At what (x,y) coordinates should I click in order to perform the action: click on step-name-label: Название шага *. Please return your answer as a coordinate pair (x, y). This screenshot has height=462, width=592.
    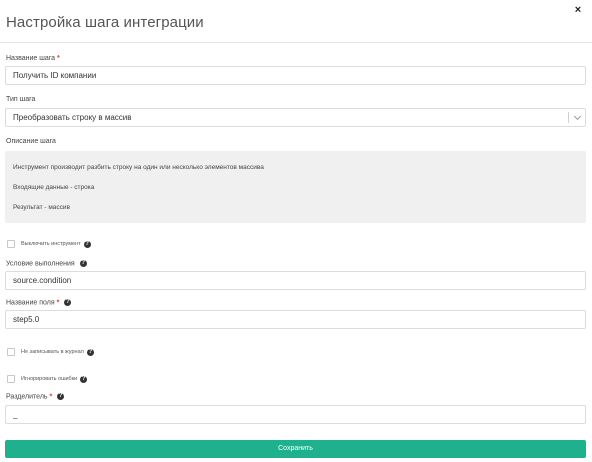
    Looking at the image, I should click on (33, 58).